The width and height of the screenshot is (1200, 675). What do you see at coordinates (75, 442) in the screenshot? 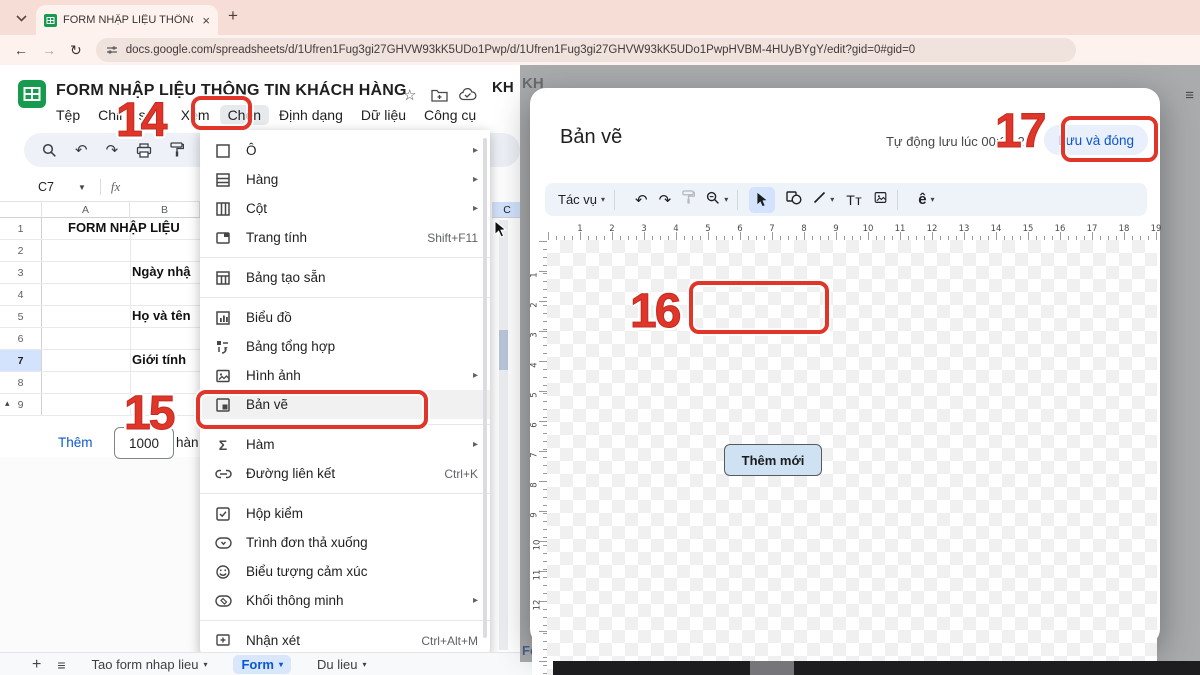
I see `add-rows-button: Thêm` at bounding box center [75, 442].